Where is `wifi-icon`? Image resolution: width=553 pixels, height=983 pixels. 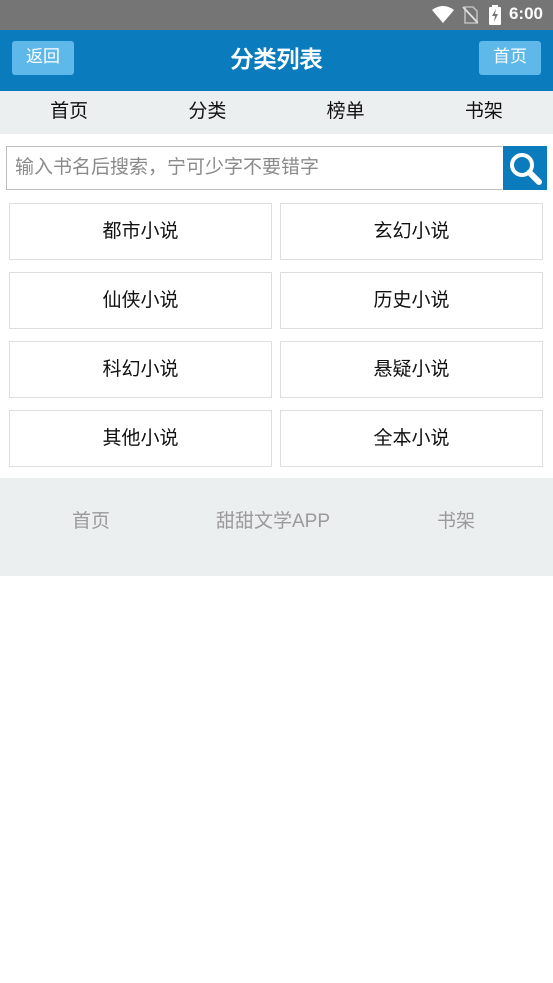
wifi-icon is located at coordinates (443, 14).